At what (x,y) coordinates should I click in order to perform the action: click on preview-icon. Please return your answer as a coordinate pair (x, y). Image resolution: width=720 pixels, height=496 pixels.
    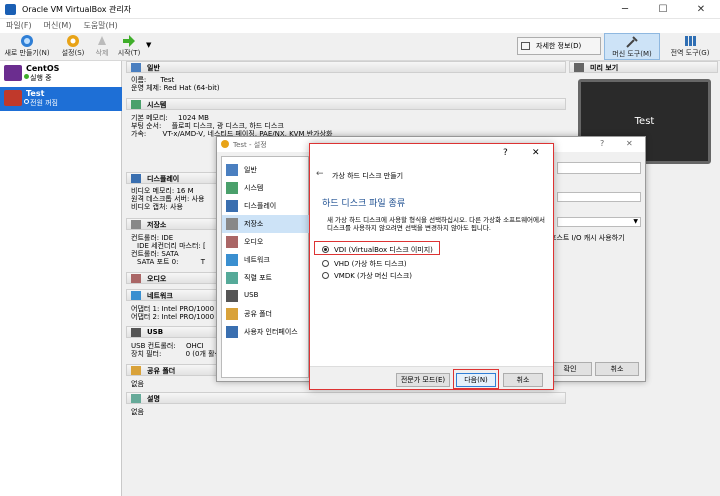
    Looking at the image, I should click on (579, 67).